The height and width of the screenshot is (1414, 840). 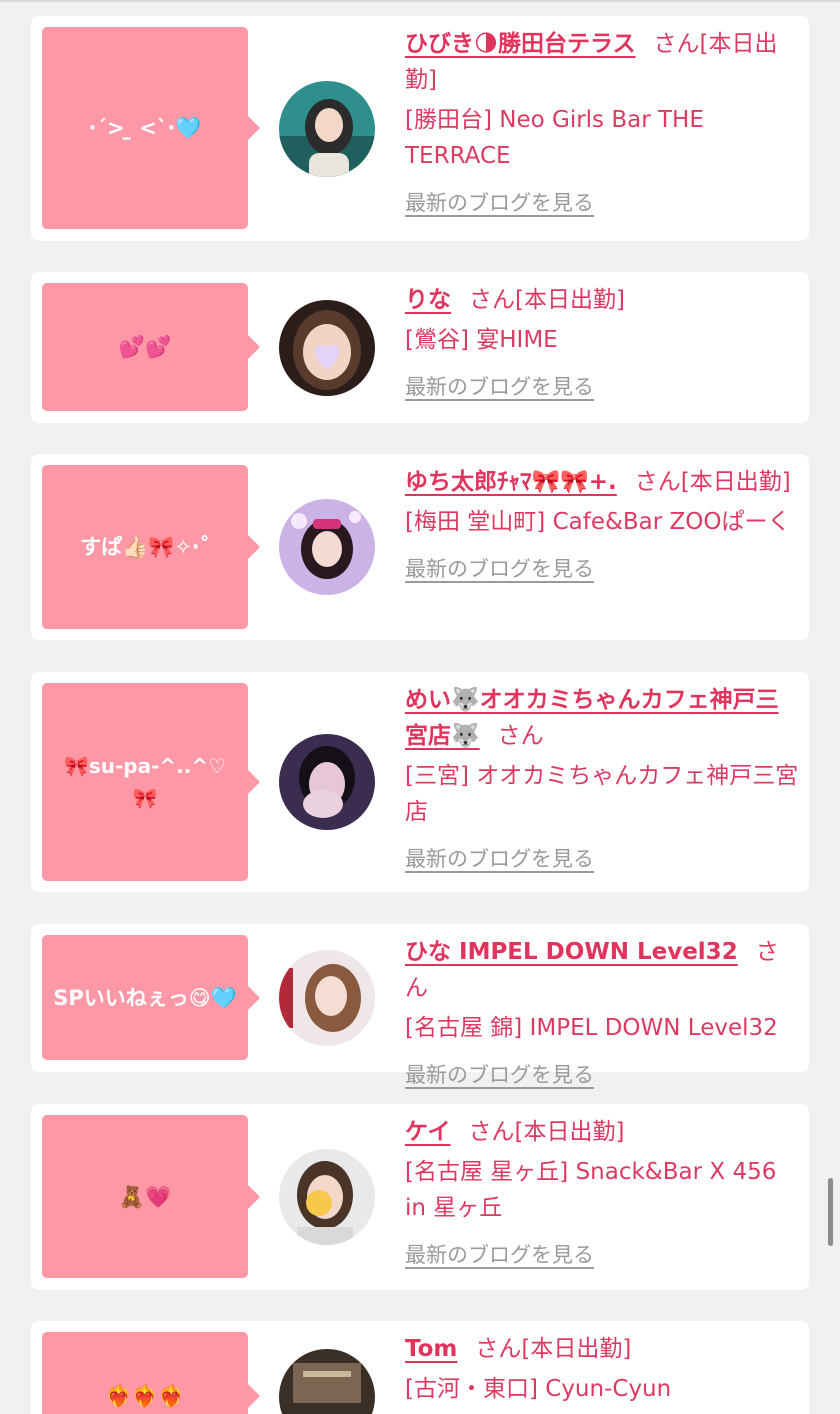 I want to click on name-line: ゆち太郎ﾁｬﾏ🎀🎀+. さん[本日出勤], so click(x=603, y=482).